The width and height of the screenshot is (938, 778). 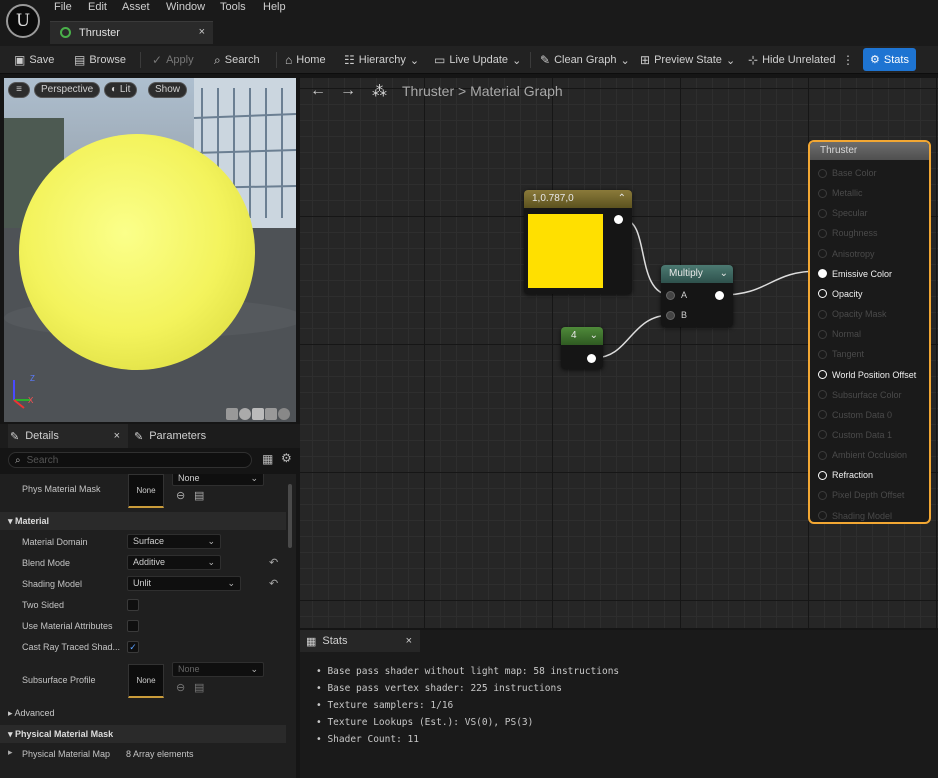 I want to click on tab-close-icon: ×, so click(x=202, y=32).